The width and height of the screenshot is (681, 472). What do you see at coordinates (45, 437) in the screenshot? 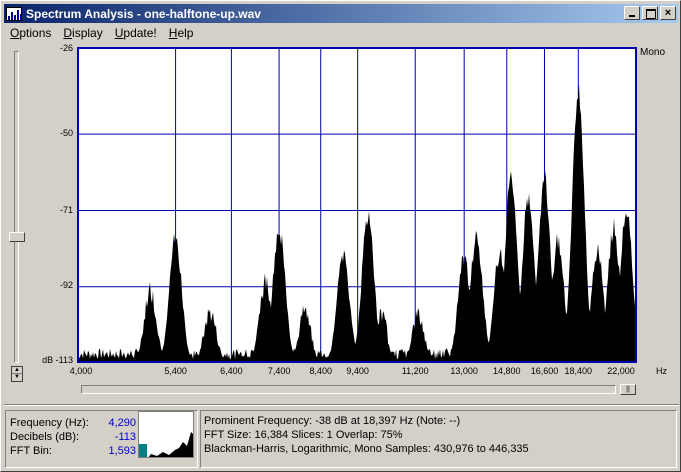
I see `decibels-label: Decibels (dB):` at bounding box center [45, 437].